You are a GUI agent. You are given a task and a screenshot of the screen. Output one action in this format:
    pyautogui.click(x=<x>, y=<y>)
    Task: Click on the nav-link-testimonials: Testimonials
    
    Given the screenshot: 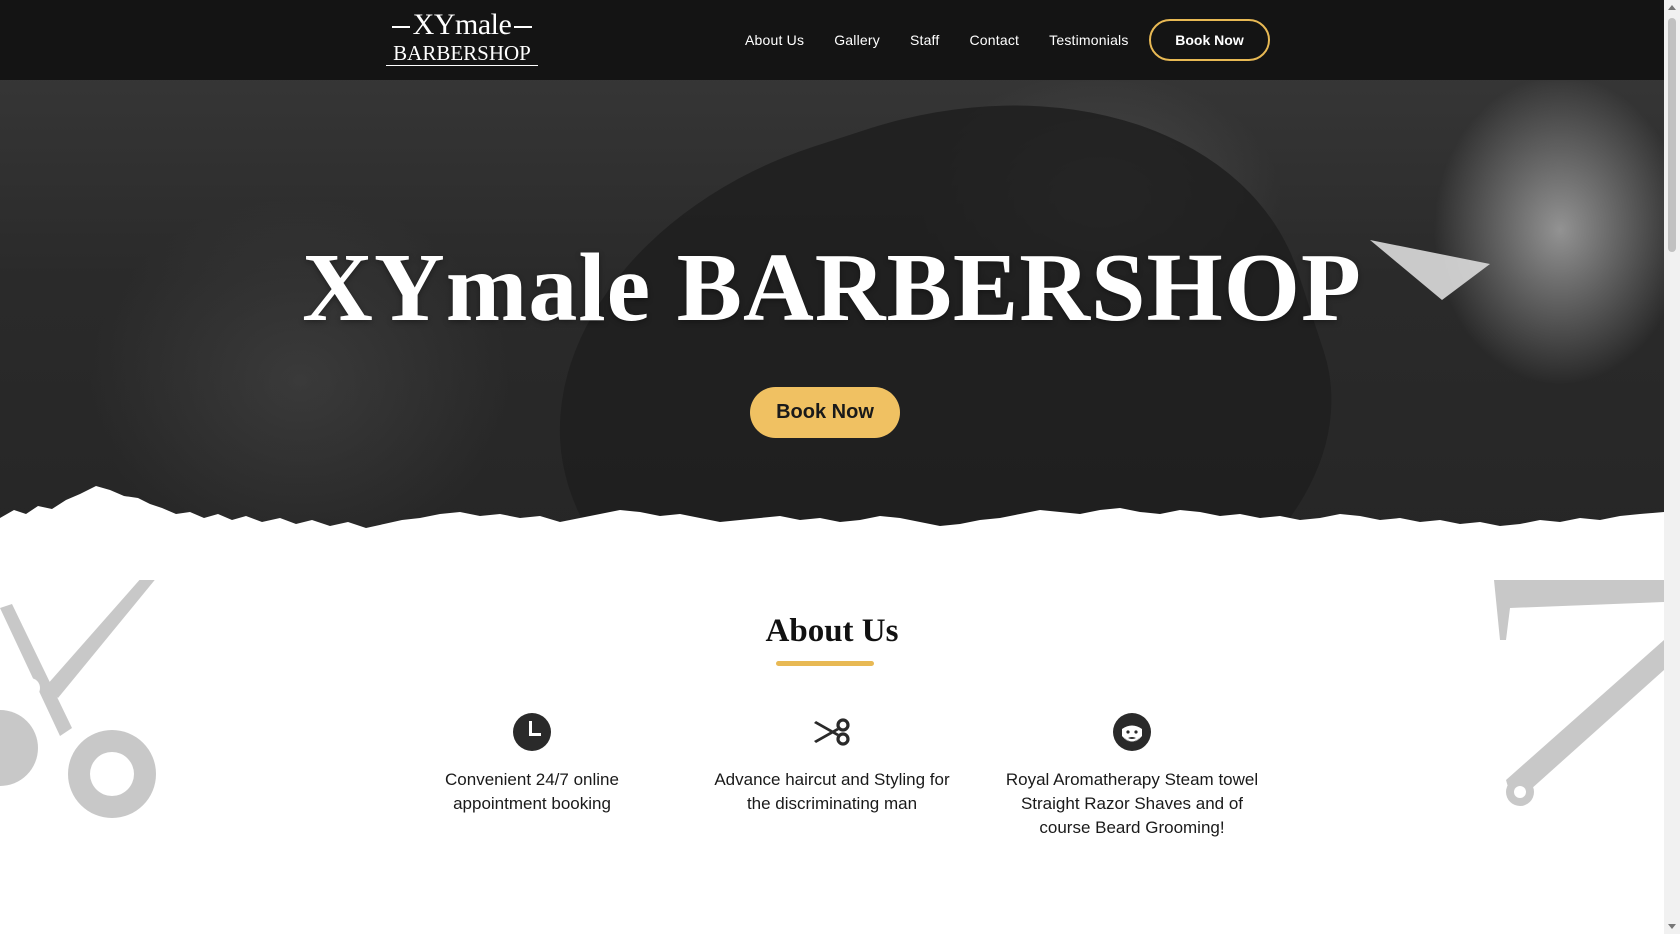 What is the action you would take?
    pyautogui.click(x=1088, y=40)
    